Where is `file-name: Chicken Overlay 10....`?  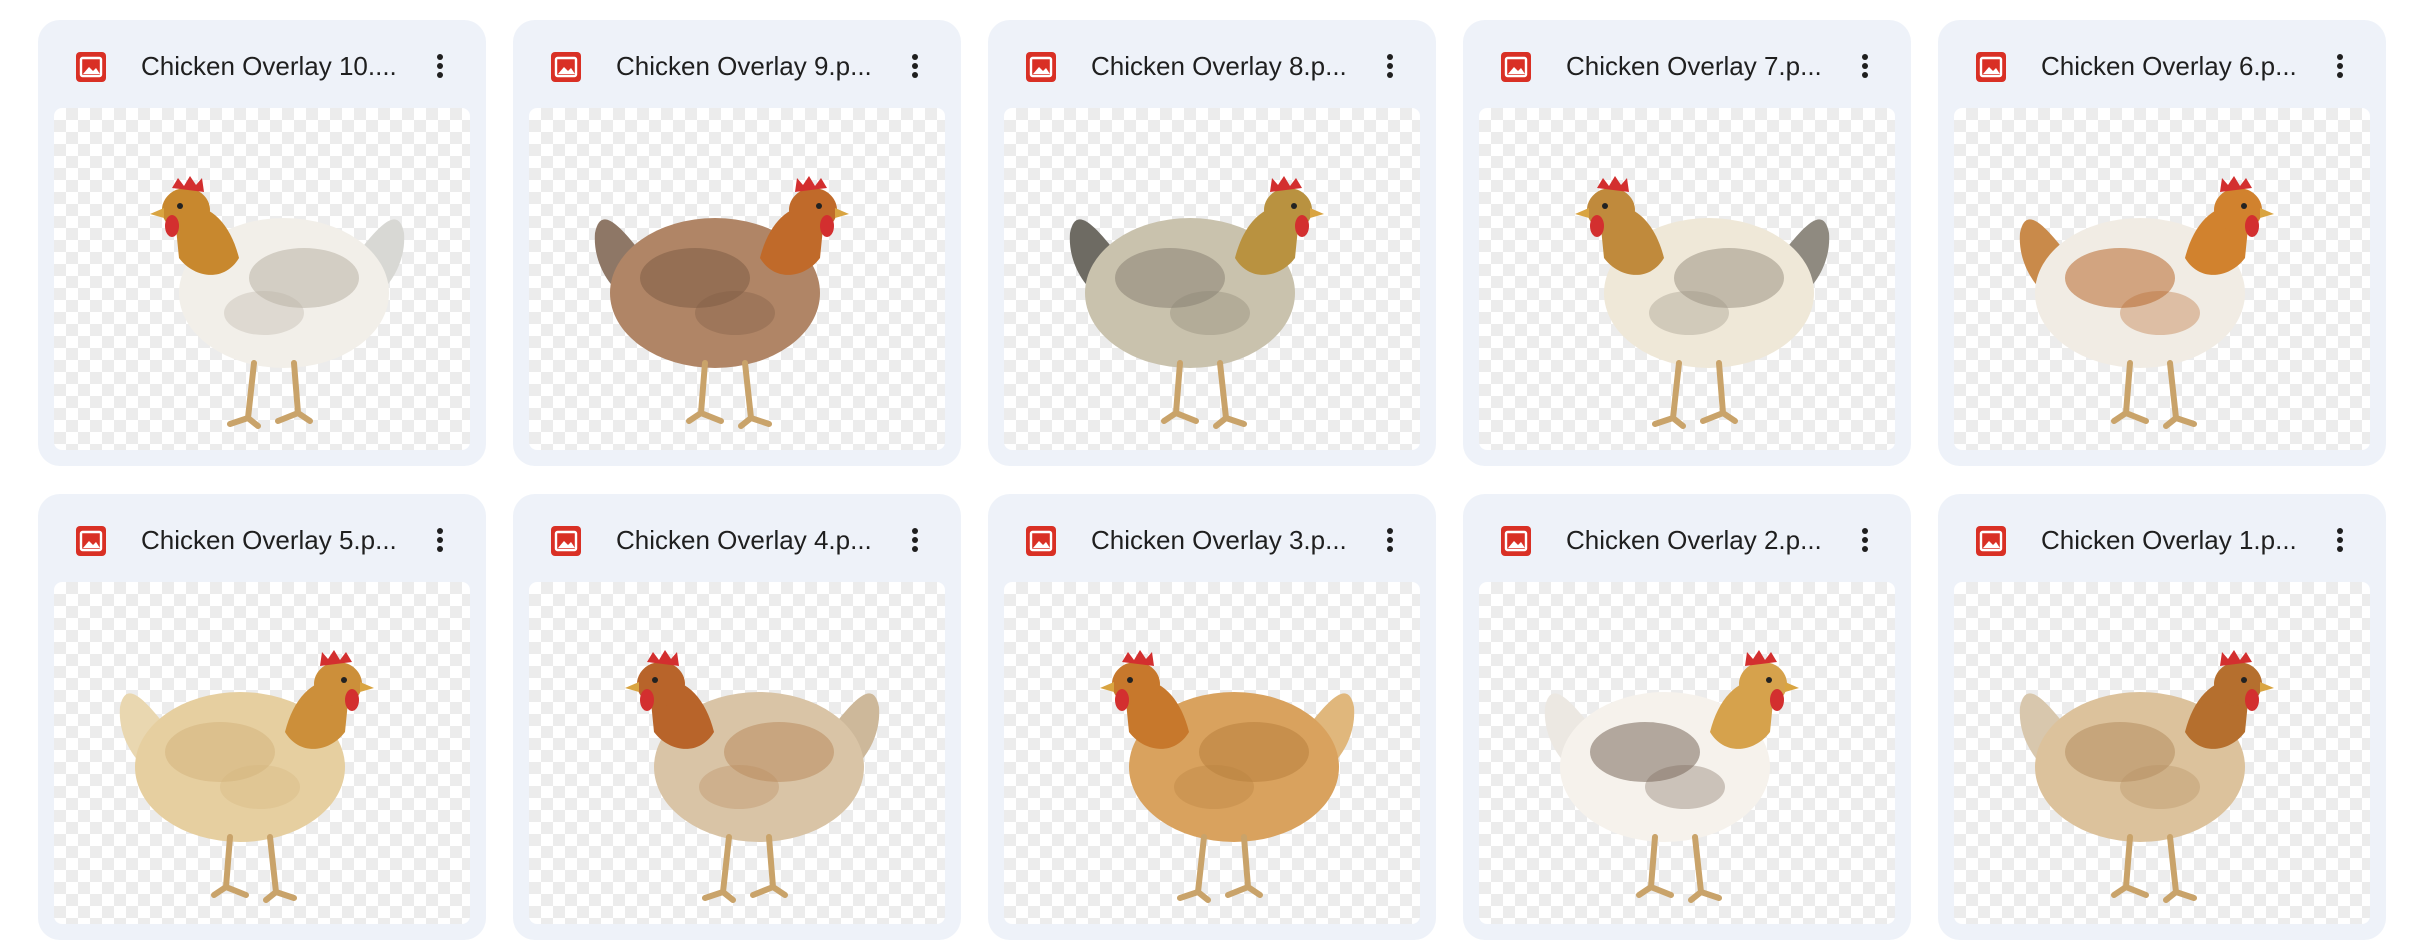
file-name: Chicken Overlay 10.... is located at coordinates (269, 66).